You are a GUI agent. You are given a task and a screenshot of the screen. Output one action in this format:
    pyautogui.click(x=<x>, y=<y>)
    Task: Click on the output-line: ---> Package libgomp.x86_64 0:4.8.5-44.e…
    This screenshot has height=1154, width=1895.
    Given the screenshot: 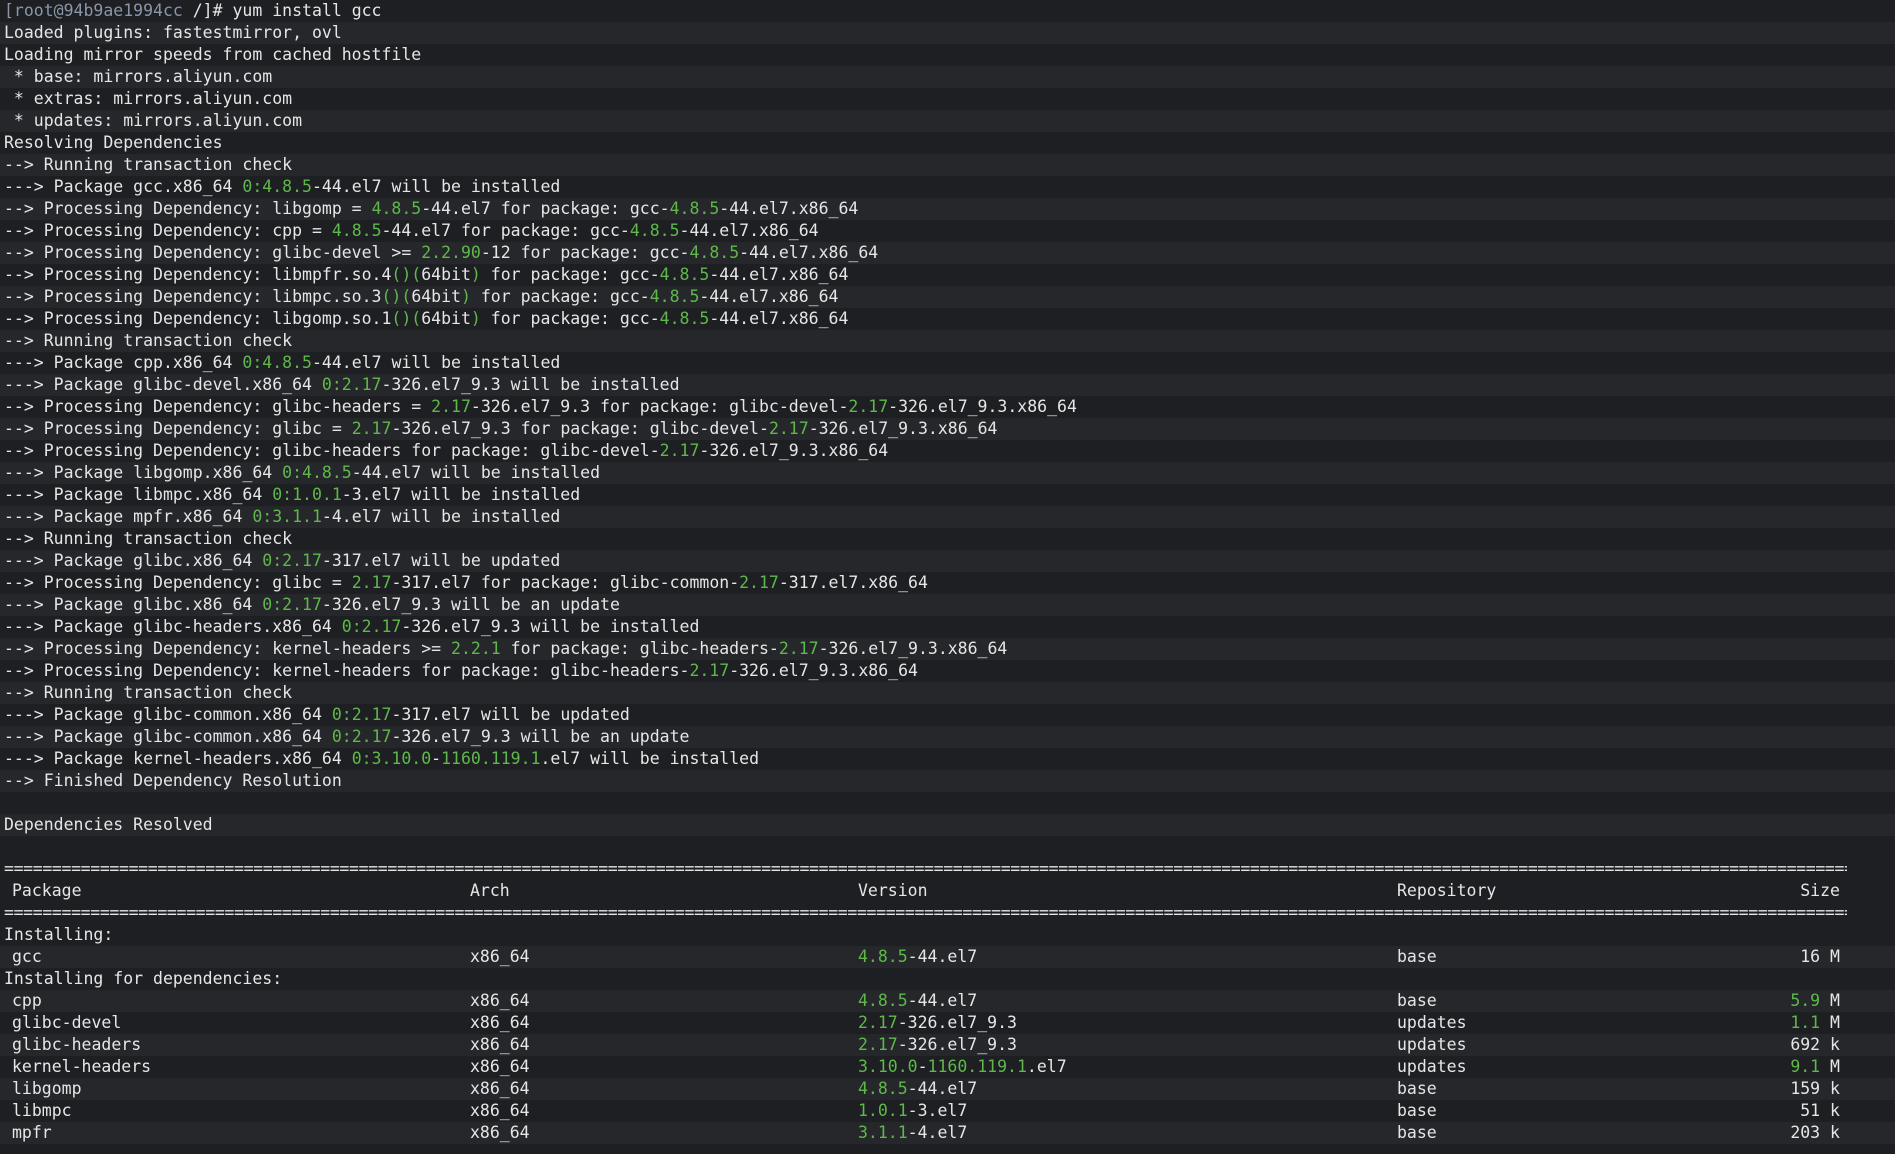 What is the action you would take?
    pyautogui.click(x=947, y=473)
    